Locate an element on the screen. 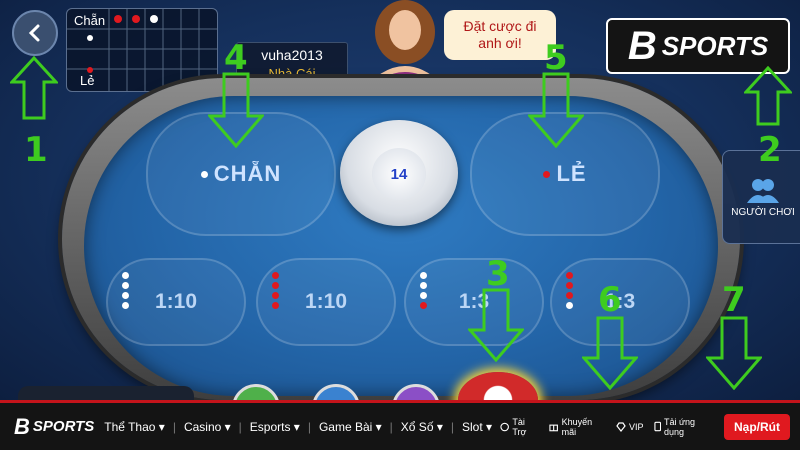  history-row-odd: Lẻ is located at coordinates (87, 80).